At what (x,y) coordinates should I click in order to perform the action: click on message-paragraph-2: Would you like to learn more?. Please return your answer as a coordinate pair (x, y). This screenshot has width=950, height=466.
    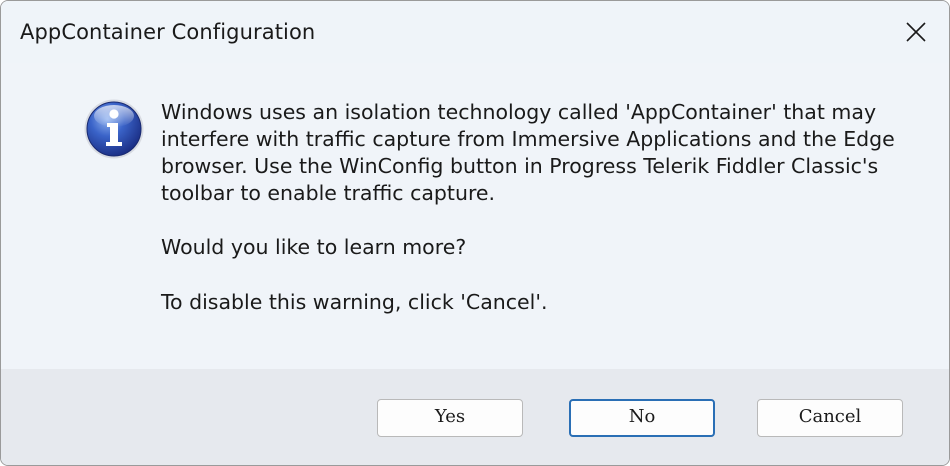
    Looking at the image, I should click on (314, 247).